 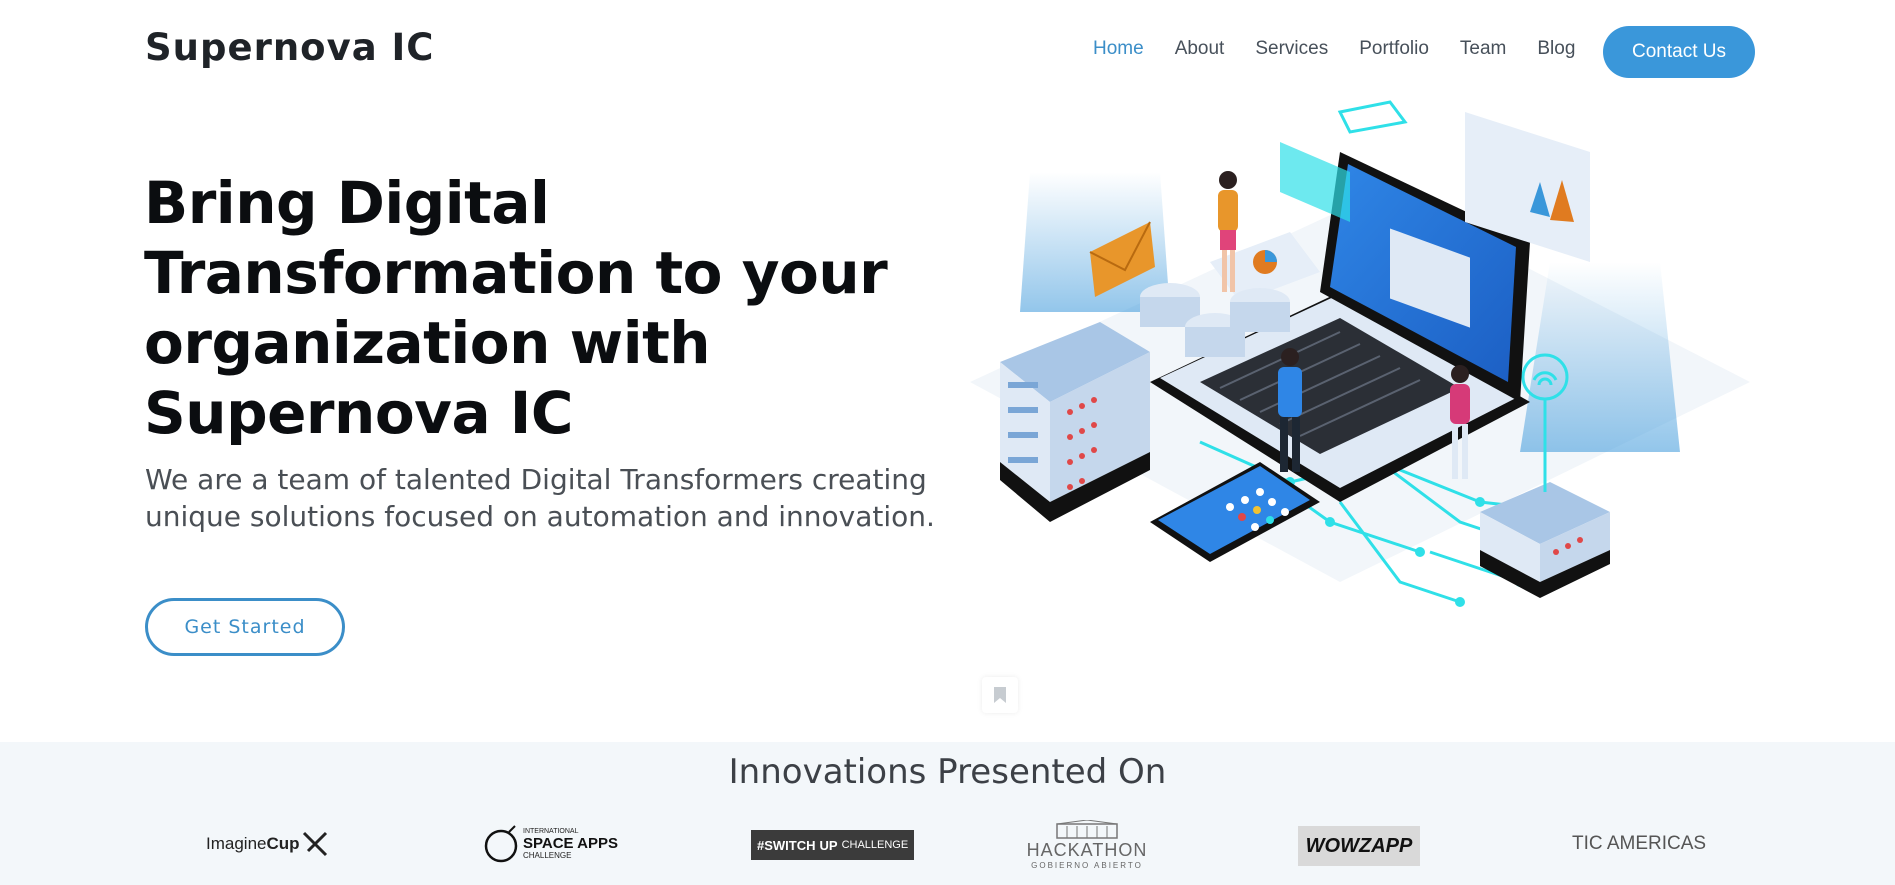 What do you see at coordinates (1000, 695) in the screenshot?
I see `bookmark-icon` at bounding box center [1000, 695].